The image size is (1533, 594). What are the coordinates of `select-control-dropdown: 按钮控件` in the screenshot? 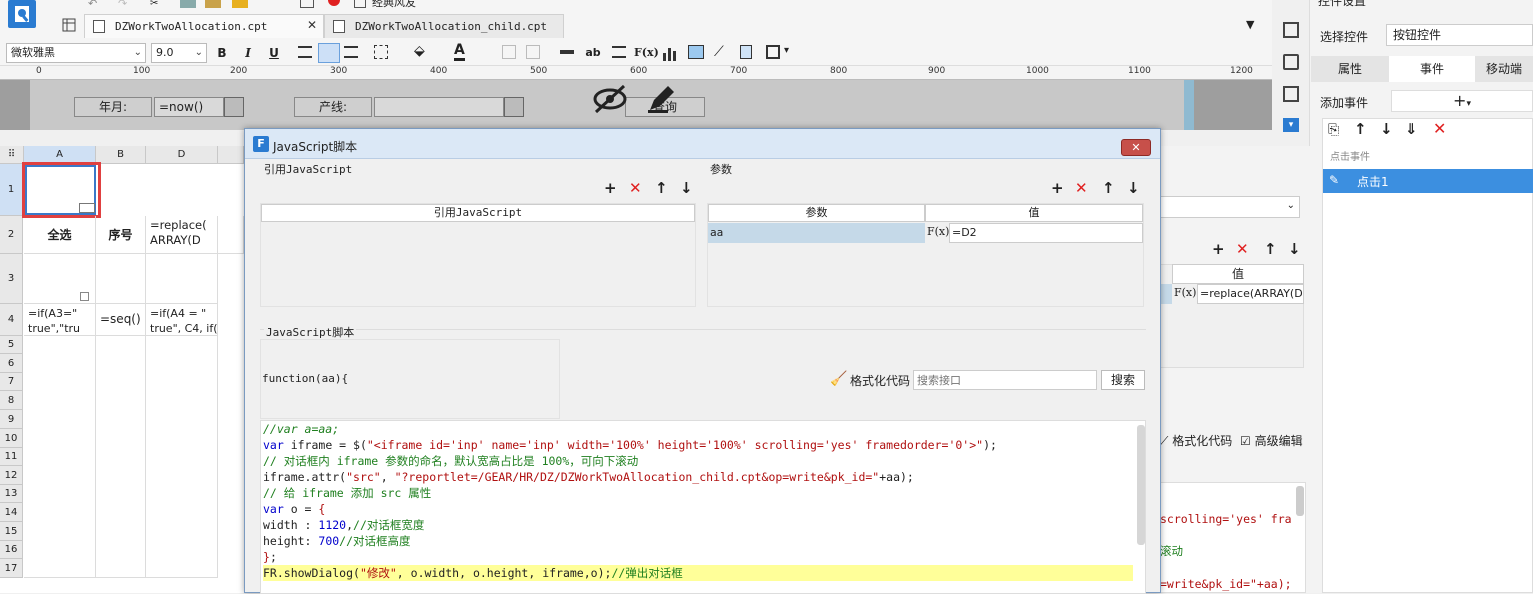 It's located at (1459, 35).